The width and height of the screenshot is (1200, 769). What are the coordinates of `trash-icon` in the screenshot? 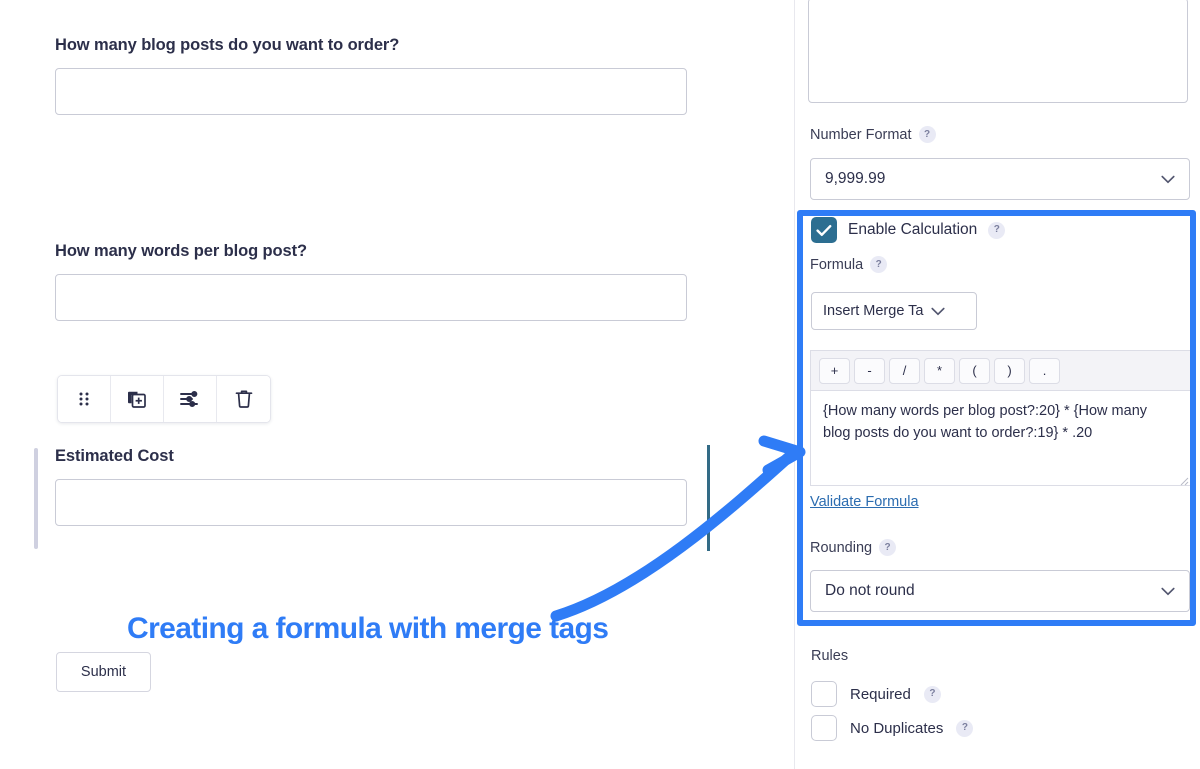 It's located at (243, 399).